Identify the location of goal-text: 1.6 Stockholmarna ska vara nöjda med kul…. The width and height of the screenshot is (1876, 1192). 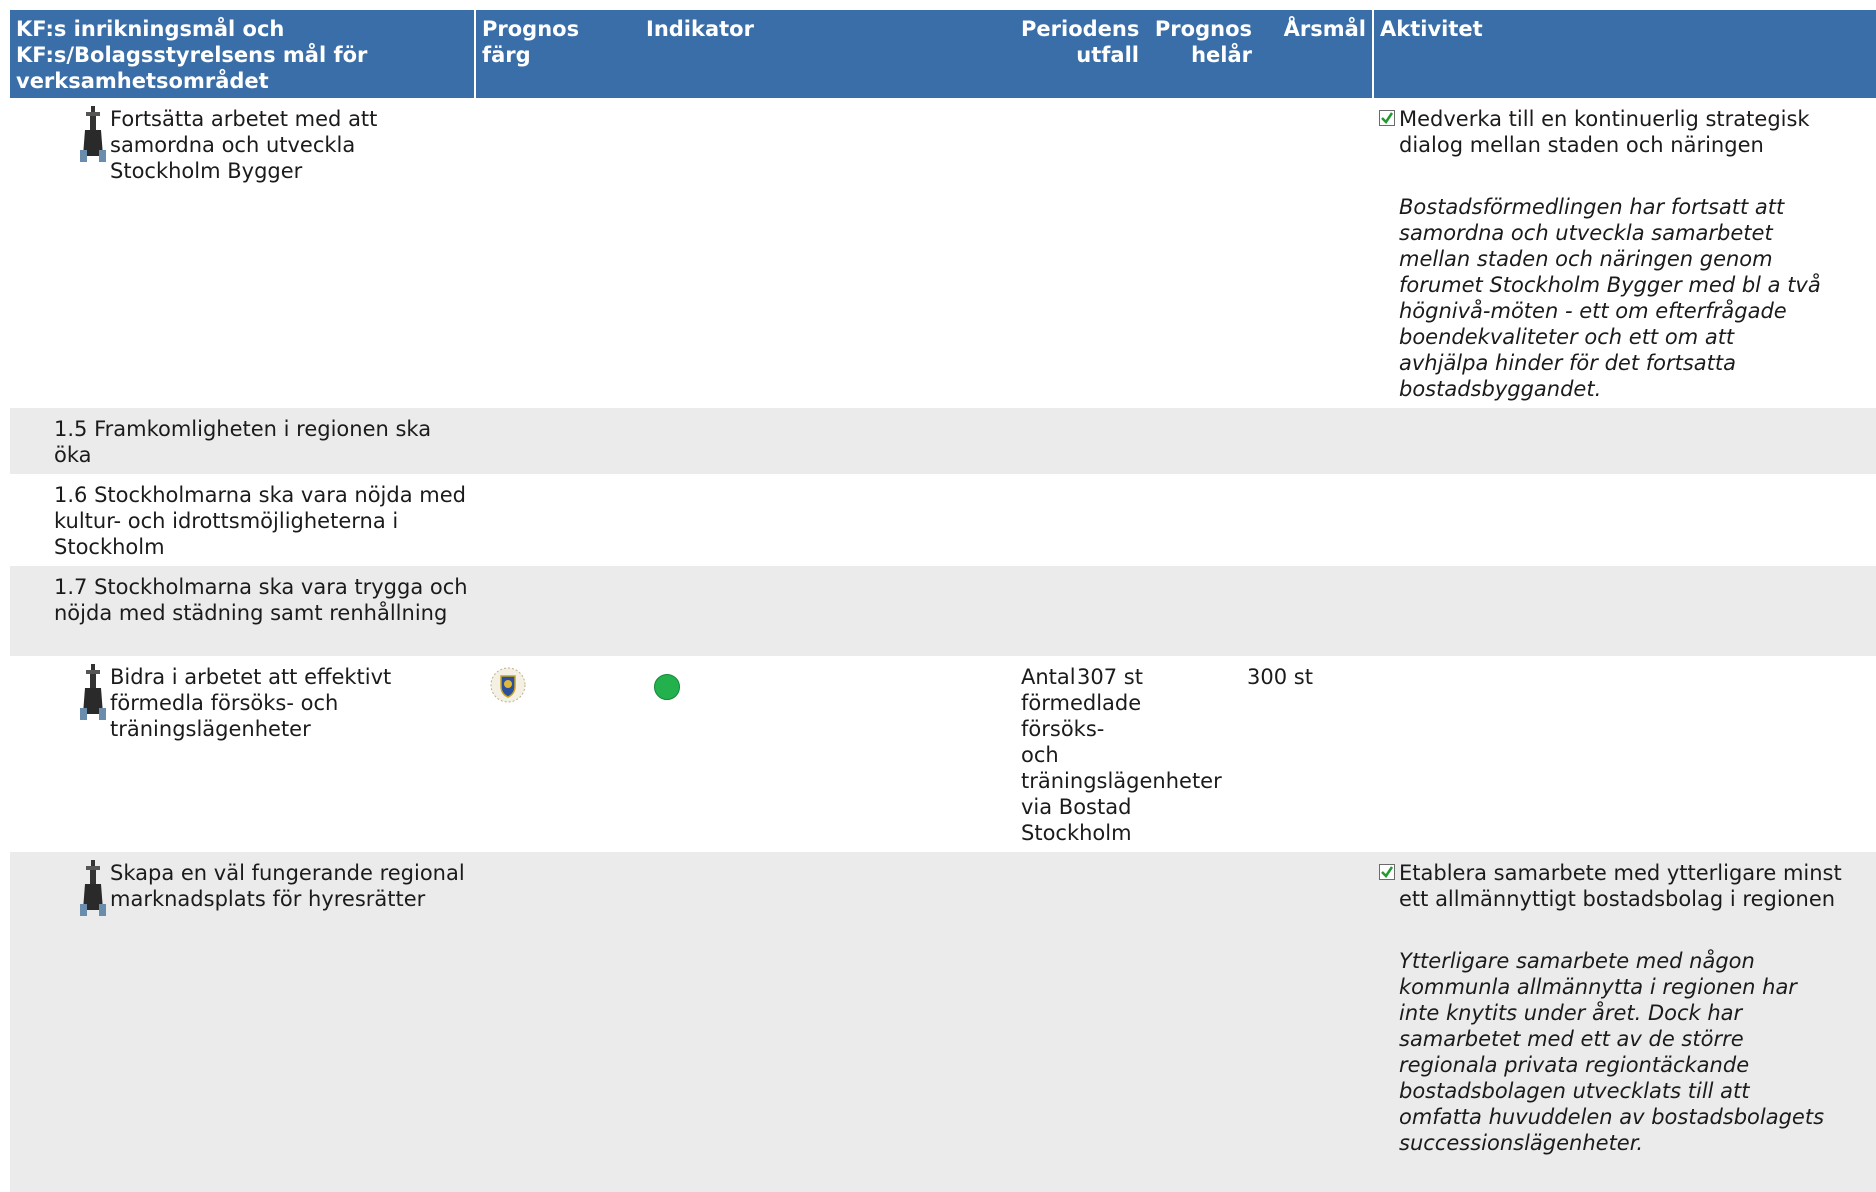
(242, 521).